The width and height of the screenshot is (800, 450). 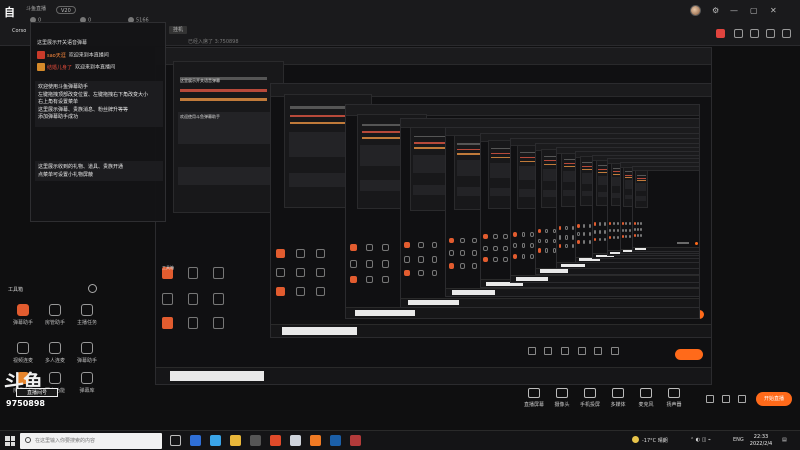 What do you see at coordinates (200, 80) in the screenshot?
I see `frame-chat-title: 这里展示开关语音弹幕` at bounding box center [200, 80].